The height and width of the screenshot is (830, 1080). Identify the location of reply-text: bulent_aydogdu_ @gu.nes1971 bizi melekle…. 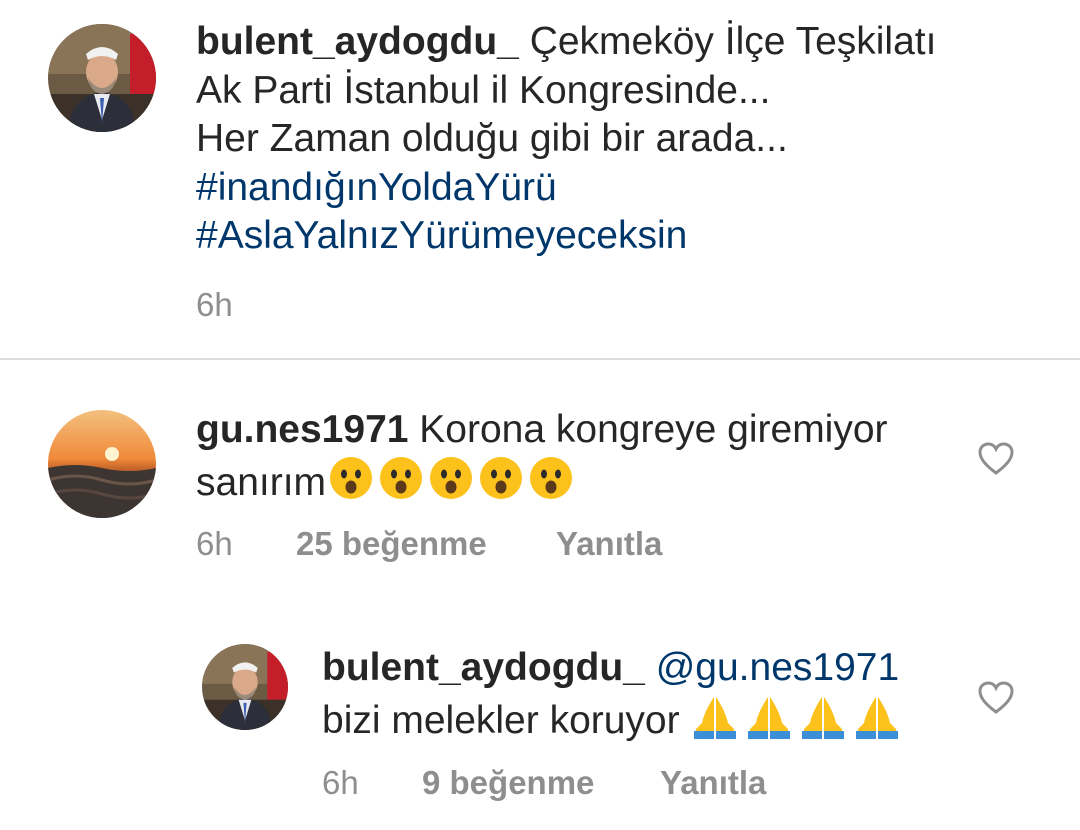
(642, 694).